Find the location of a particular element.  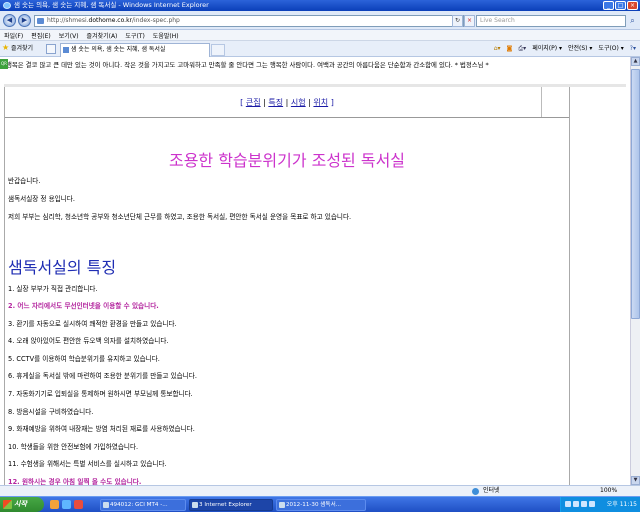

help-icon: ?▾ is located at coordinates (633, 49).